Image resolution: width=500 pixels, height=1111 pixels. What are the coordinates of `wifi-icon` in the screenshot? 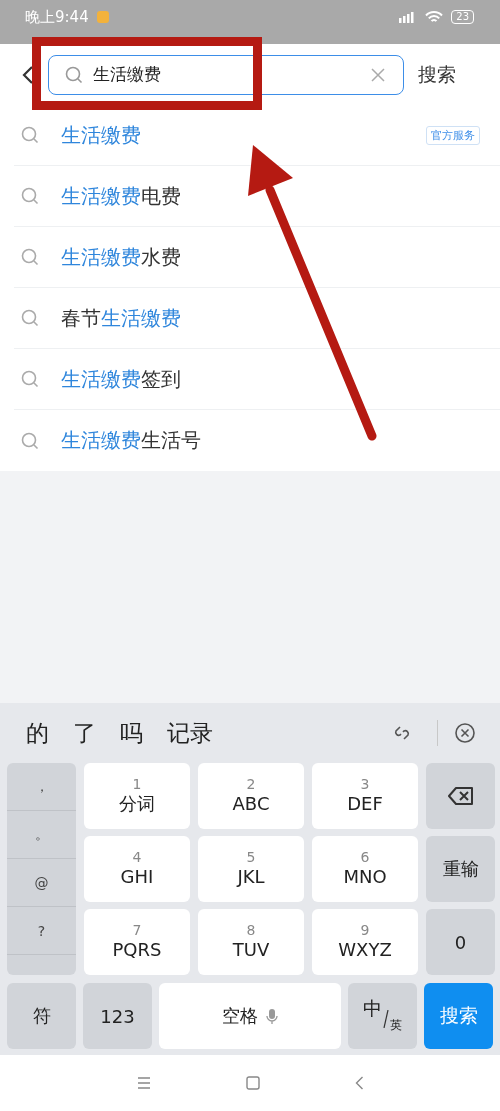 It's located at (434, 17).